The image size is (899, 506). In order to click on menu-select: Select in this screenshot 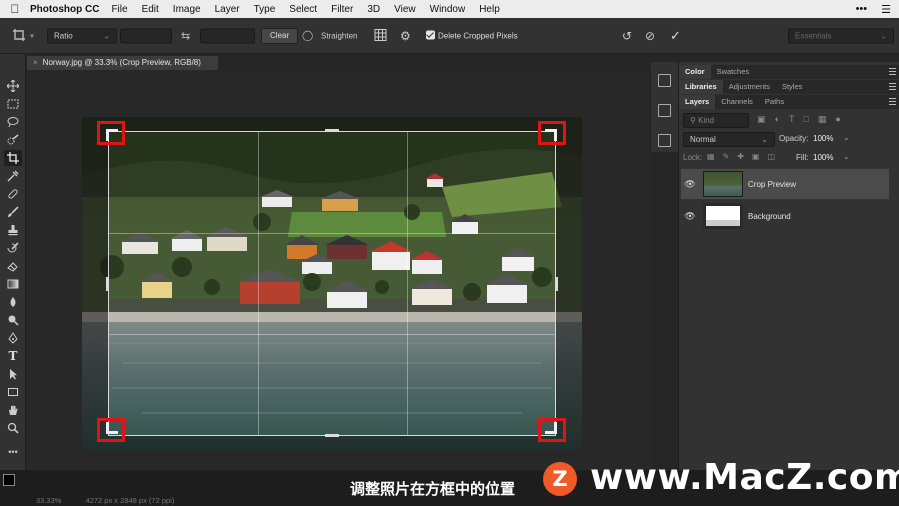, I will do `click(303, 9)`.